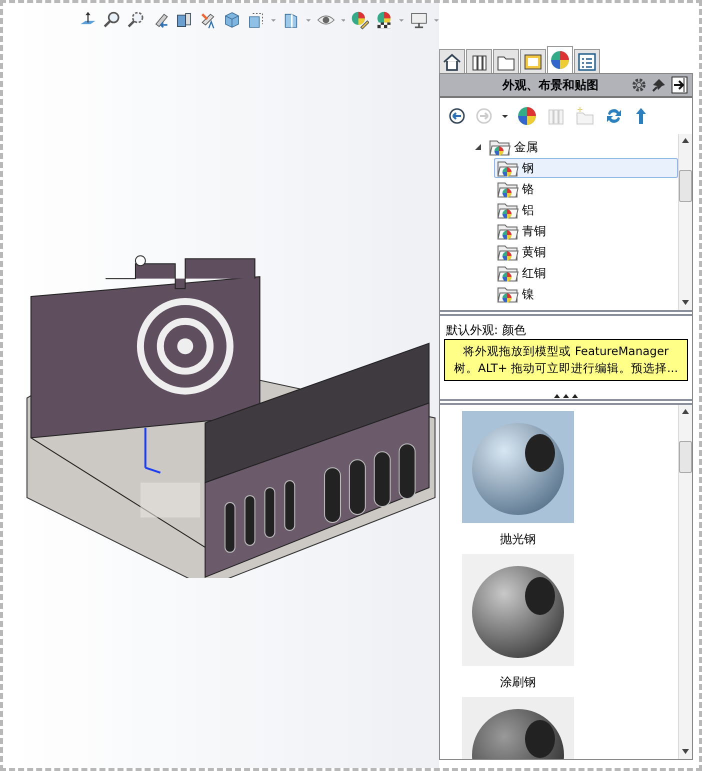  I want to click on swatch-label: 涂刷钢, so click(518, 682).